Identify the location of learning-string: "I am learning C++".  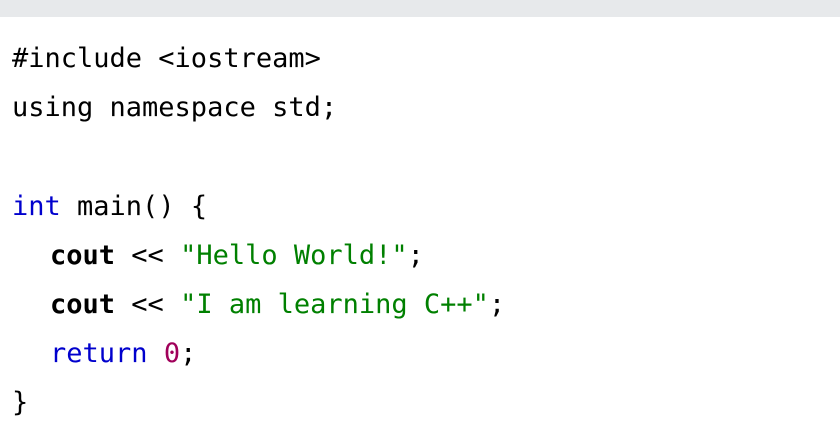
(334, 304).